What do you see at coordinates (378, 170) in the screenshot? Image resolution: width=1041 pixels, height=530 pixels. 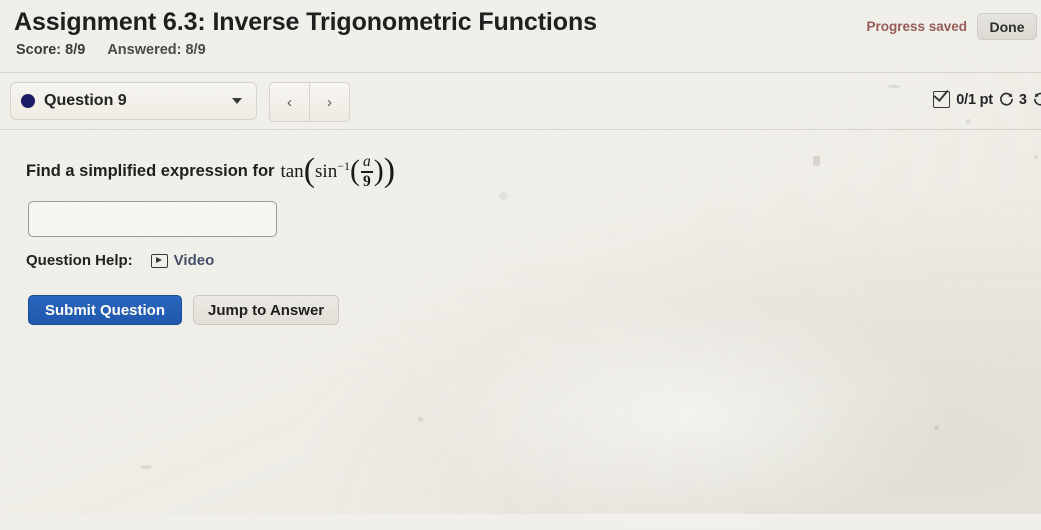 I see `close-paren-inner: )` at bounding box center [378, 170].